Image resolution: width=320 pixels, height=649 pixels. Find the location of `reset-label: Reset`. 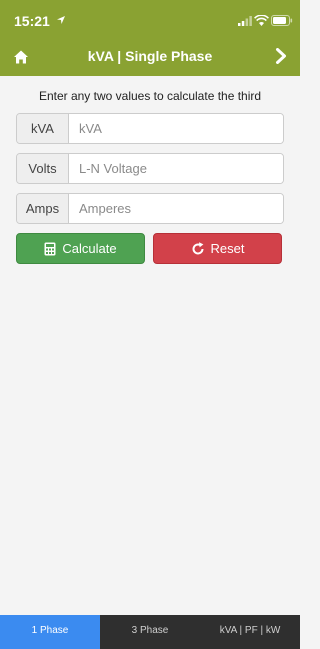

reset-label: Reset is located at coordinates (227, 248).